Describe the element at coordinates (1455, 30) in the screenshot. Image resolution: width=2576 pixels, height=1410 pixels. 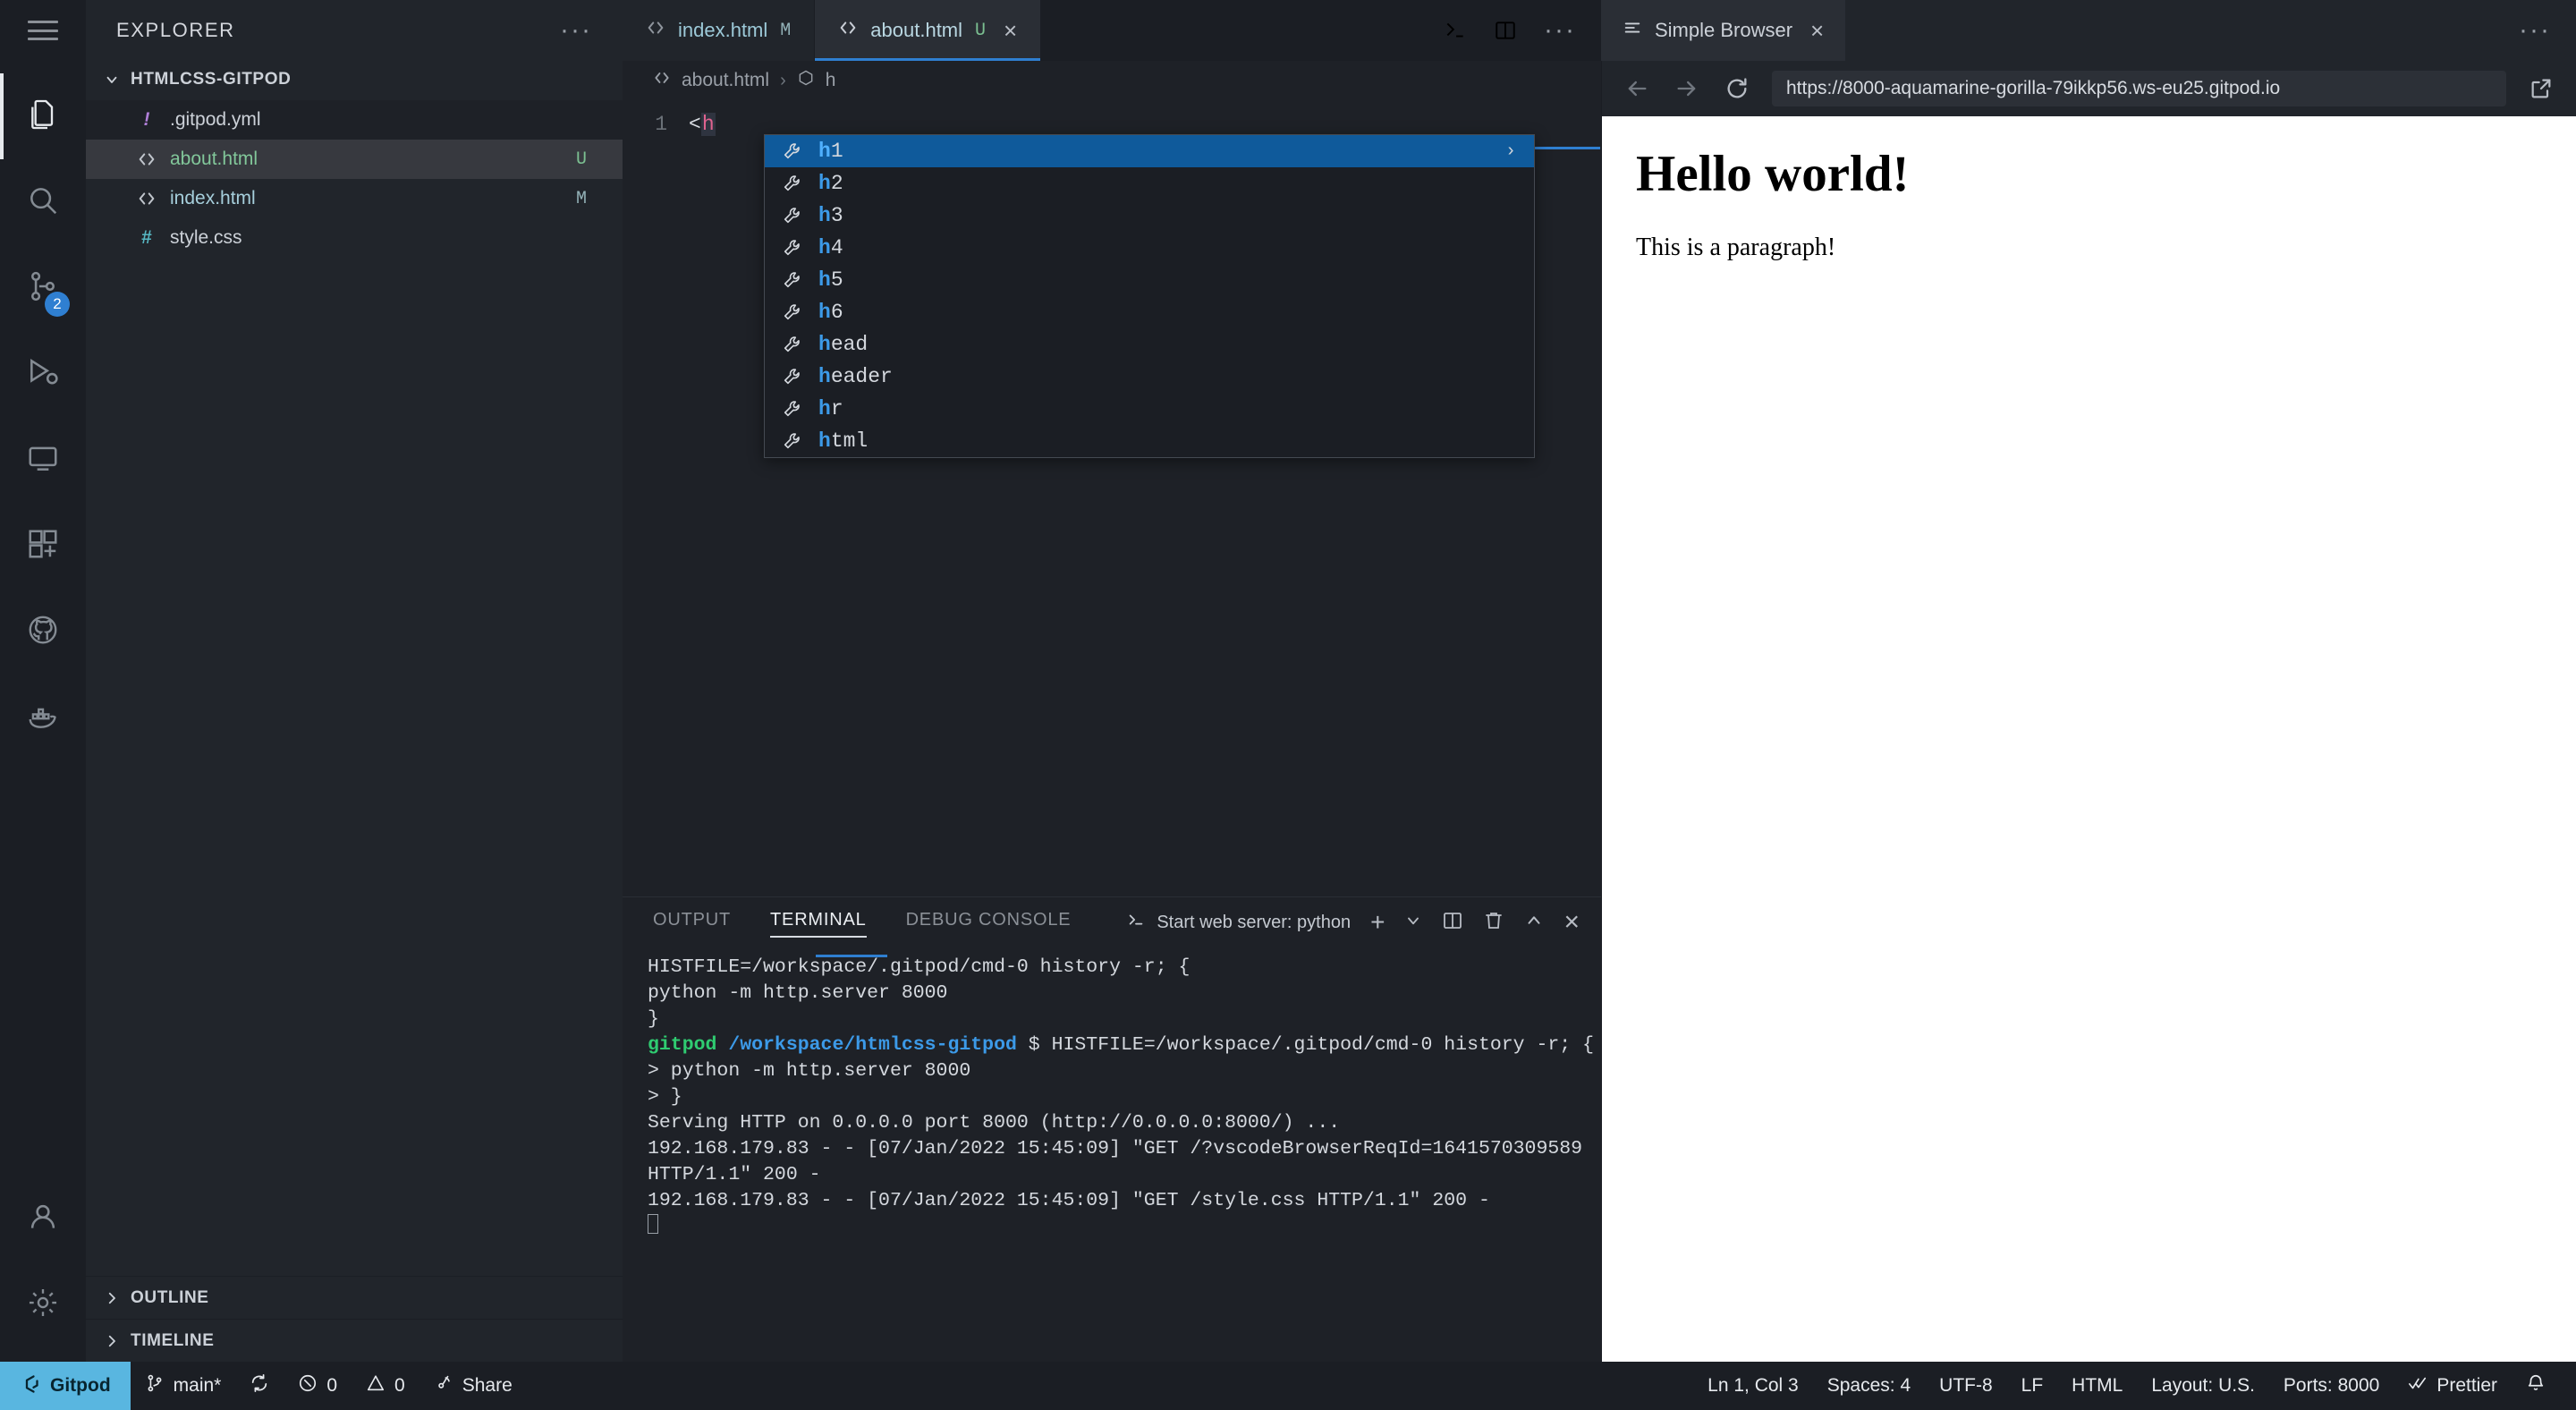
I see `preview-icon` at that location.